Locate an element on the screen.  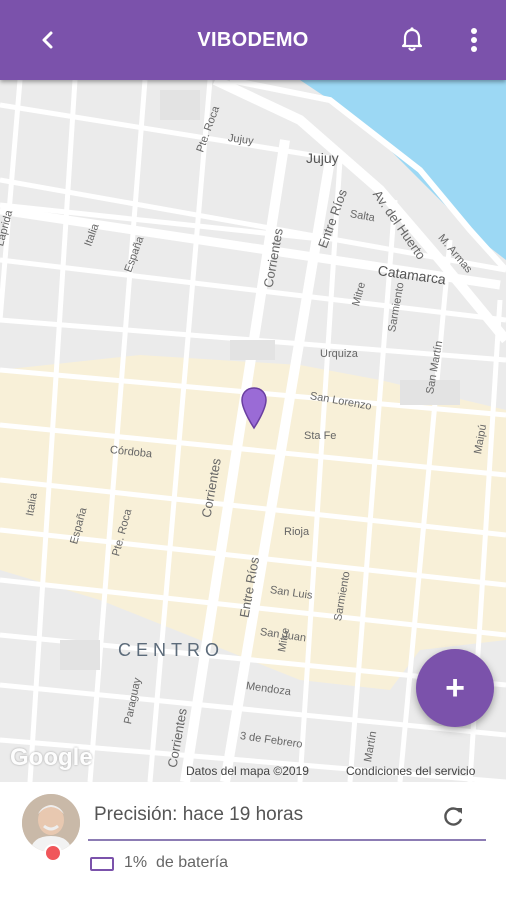
refresh-icon is located at coordinates (453, 816).